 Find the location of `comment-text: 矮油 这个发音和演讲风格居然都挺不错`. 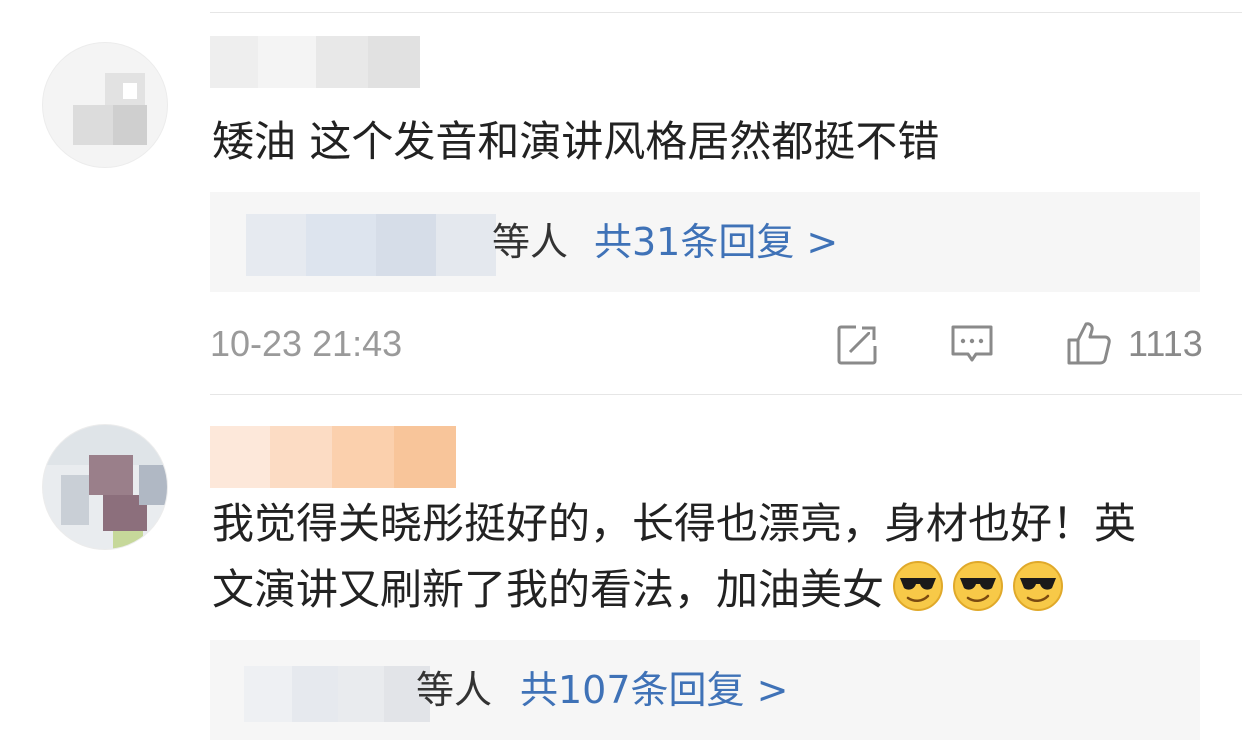

comment-text: 矮油 这个发音和演讲风格居然都挺不错 is located at coordinates (576, 141).